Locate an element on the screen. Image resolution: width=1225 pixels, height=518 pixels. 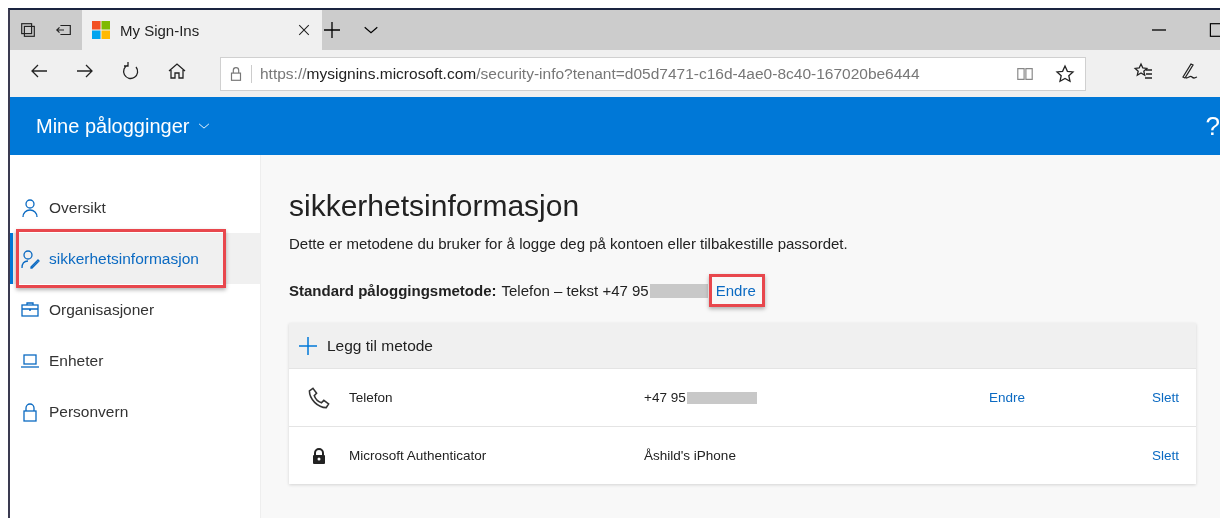
default-method-label: Standard påloggingsmetode: is located at coordinates (393, 290).